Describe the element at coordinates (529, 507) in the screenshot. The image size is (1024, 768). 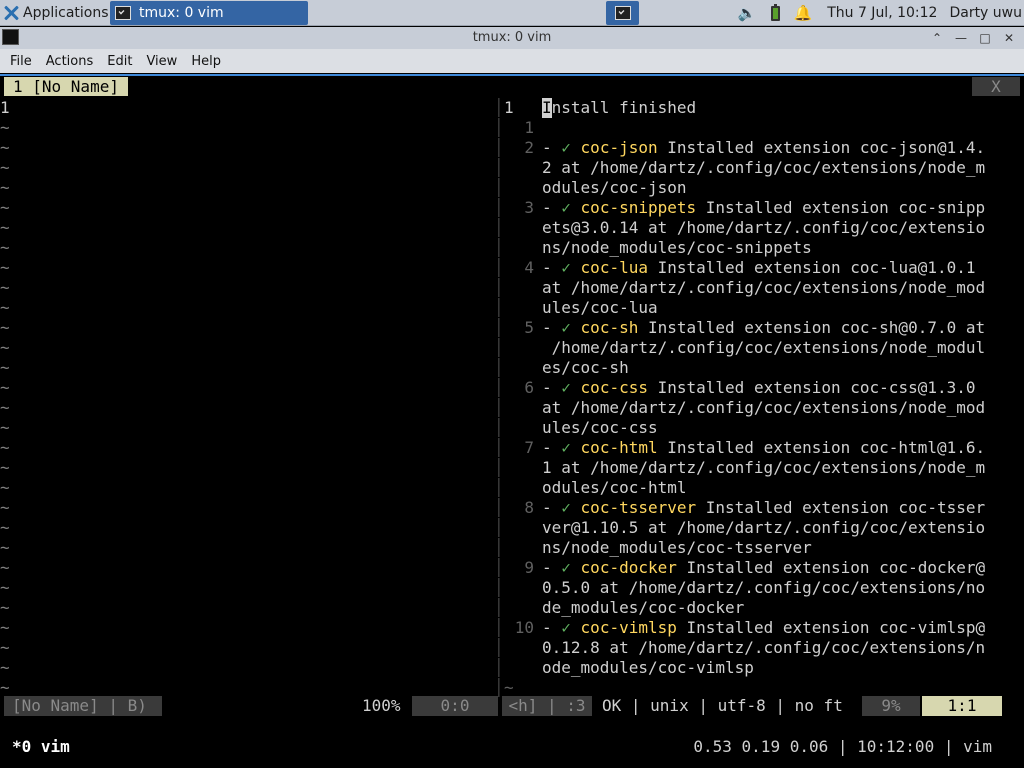
I see `line-number: 8` at that location.